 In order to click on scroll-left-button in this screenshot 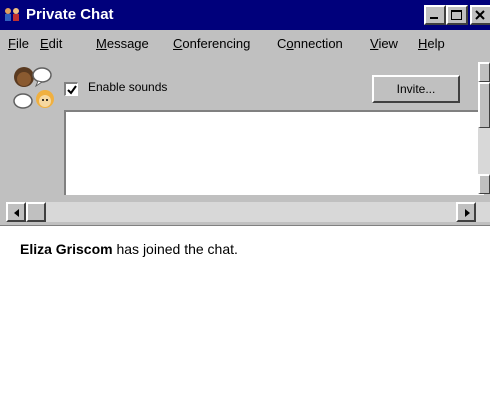, I will do `click(16, 212)`.